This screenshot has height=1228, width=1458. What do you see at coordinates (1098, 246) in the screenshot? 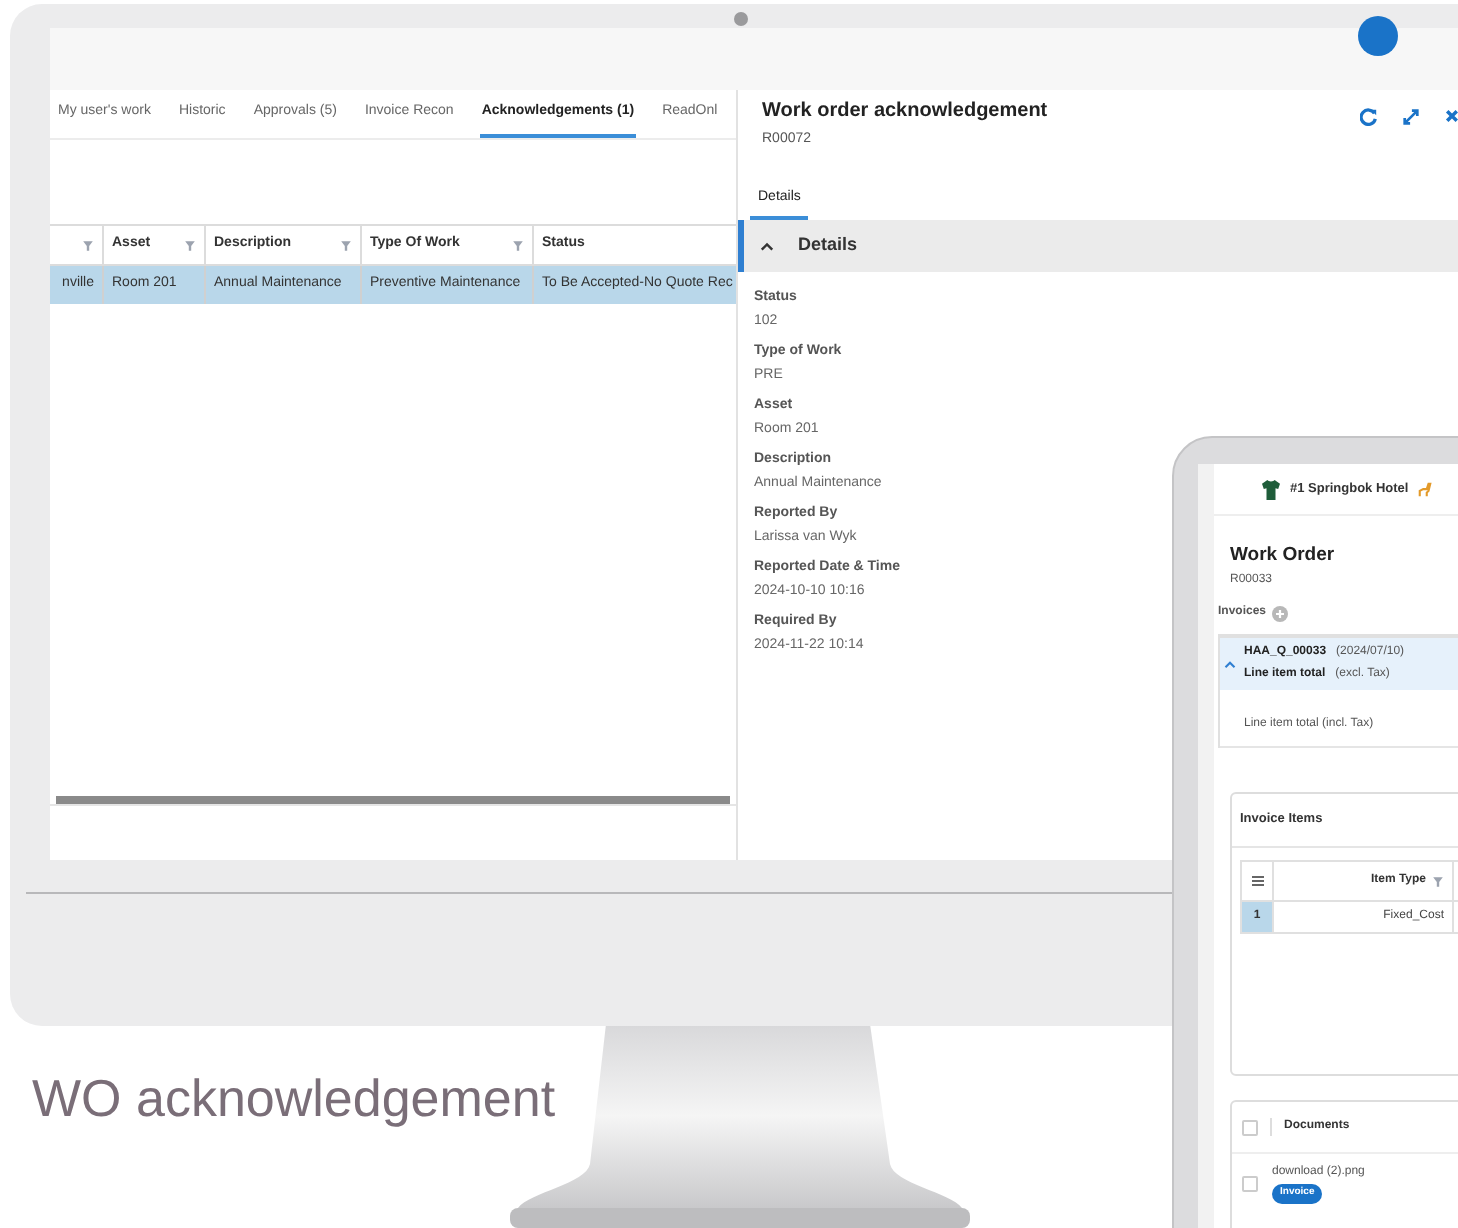
I see `section-header: Details` at bounding box center [1098, 246].